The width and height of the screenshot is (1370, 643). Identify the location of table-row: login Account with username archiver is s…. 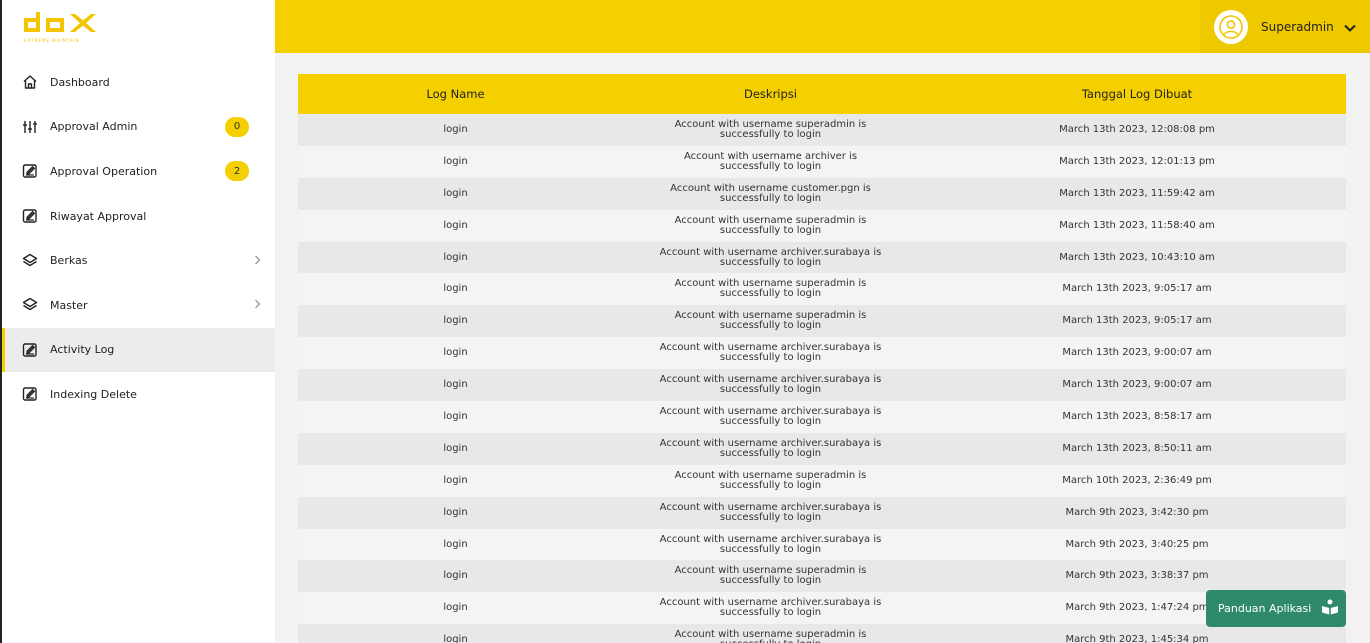
(822, 161).